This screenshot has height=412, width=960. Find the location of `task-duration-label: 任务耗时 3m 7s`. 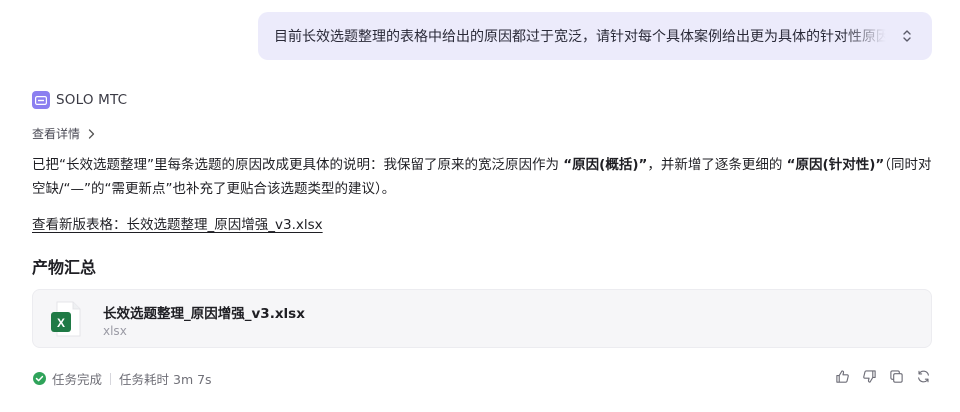

task-duration-label: 任务耗时 3m 7s is located at coordinates (165, 379).